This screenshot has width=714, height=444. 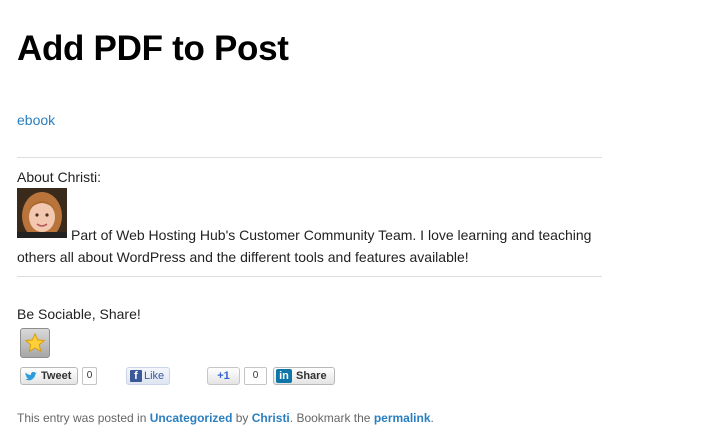 I want to click on tweet-button: Tweet, so click(x=49, y=376).